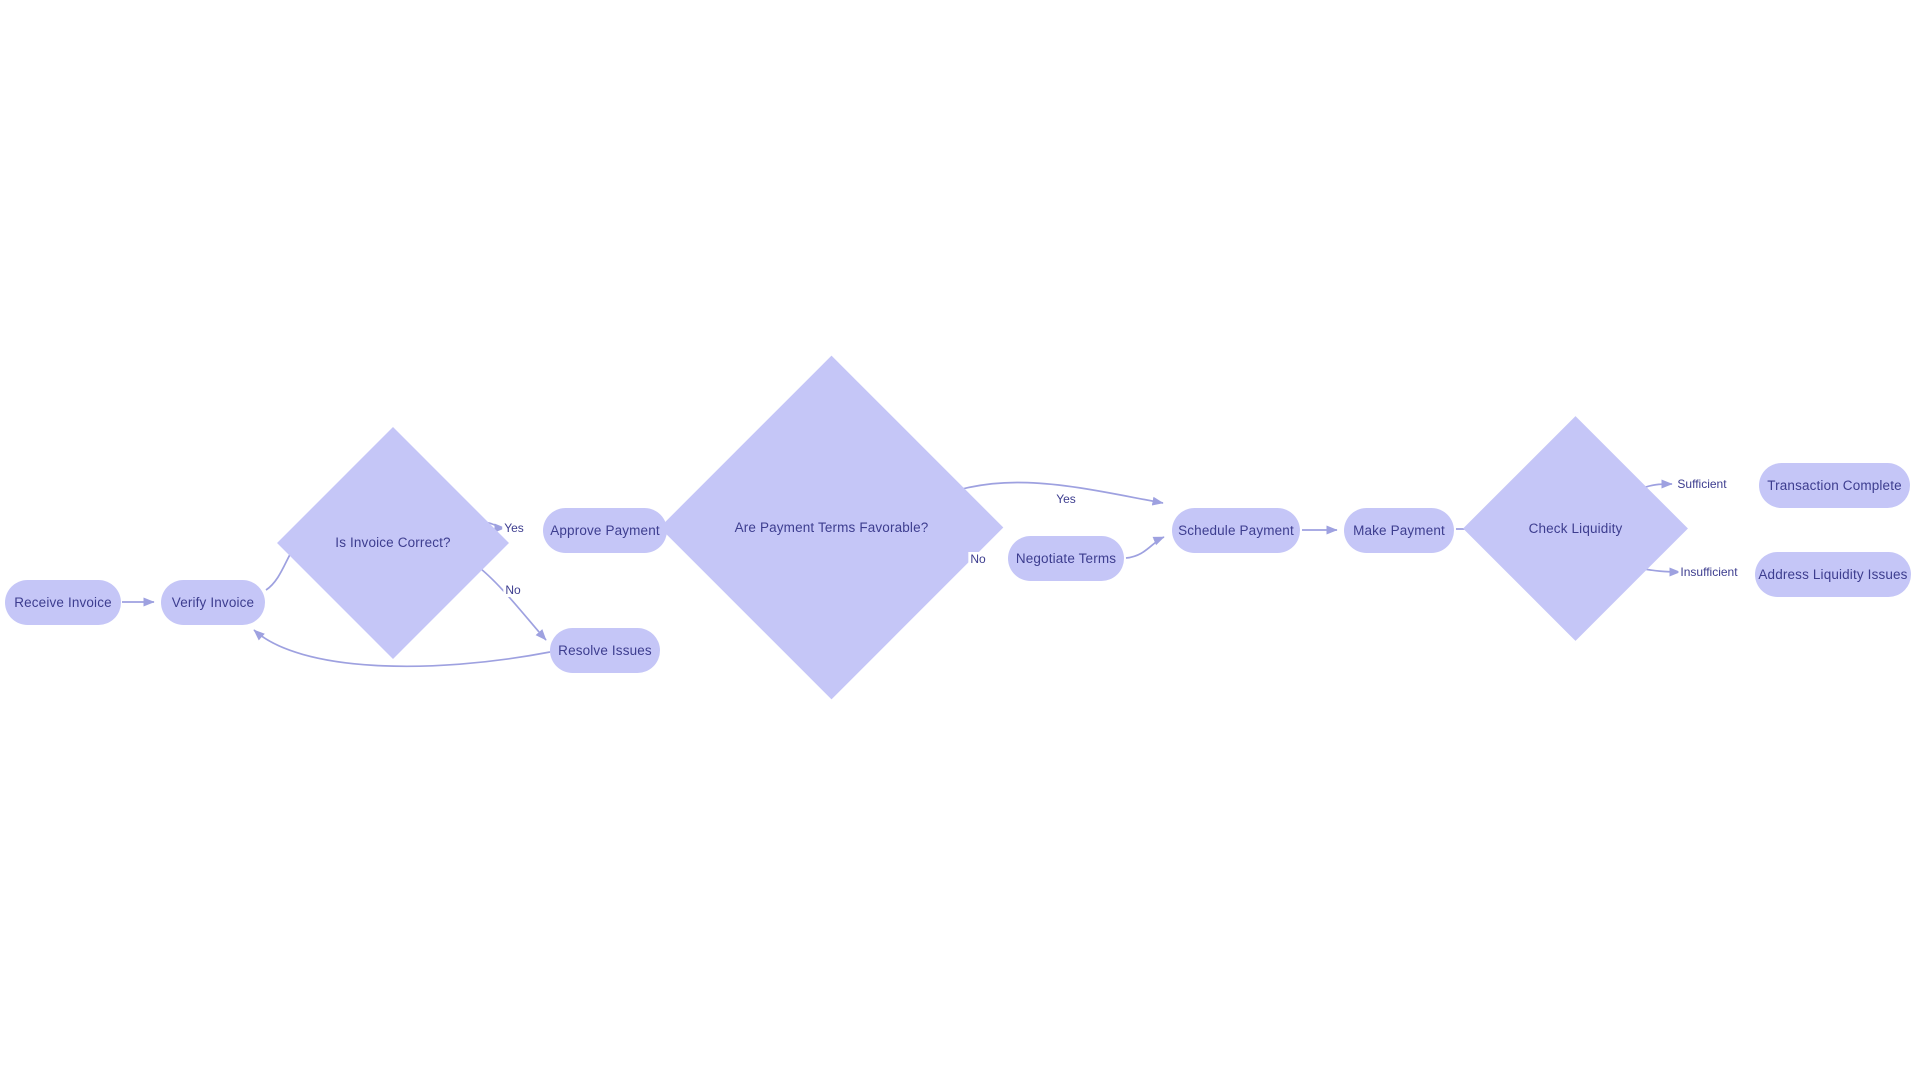 The image size is (1920, 1080). What do you see at coordinates (978, 559) in the screenshot?
I see `edge-label-no-terms-favorable: No` at bounding box center [978, 559].